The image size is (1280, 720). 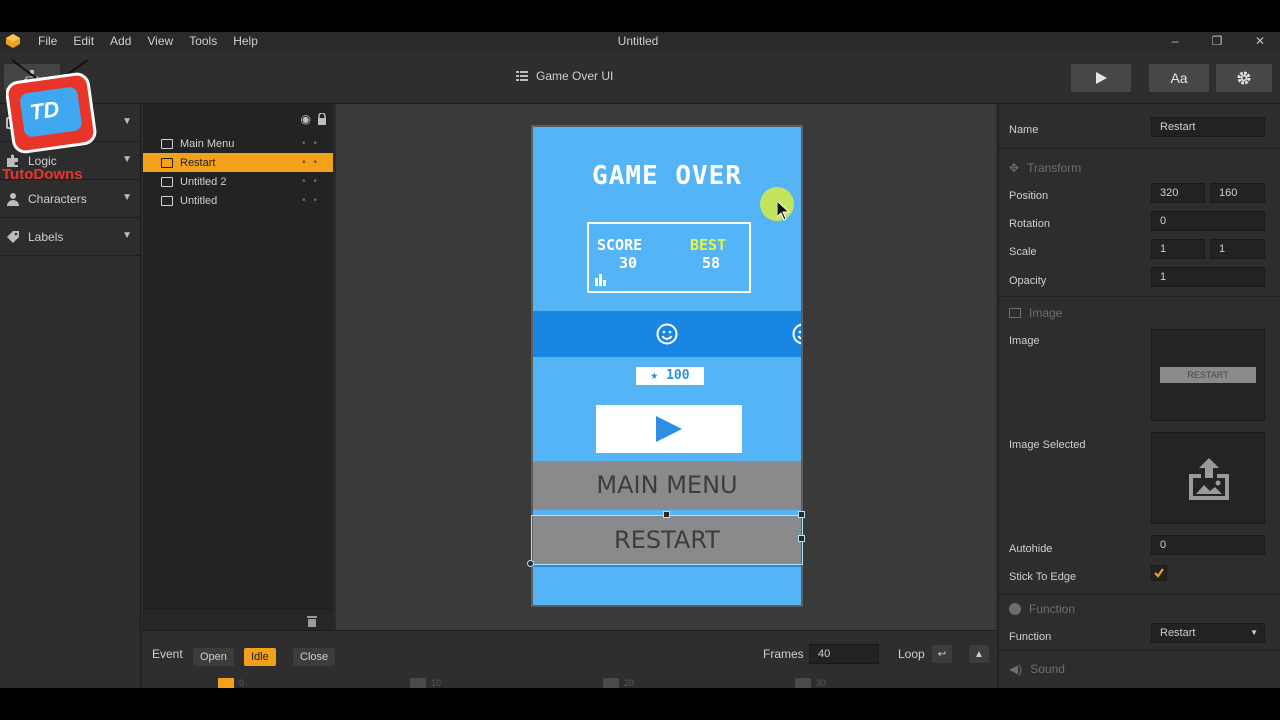 What do you see at coordinates (306, 119) in the screenshot?
I see `eye-icon: ◉` at bounding box center [306, 119].